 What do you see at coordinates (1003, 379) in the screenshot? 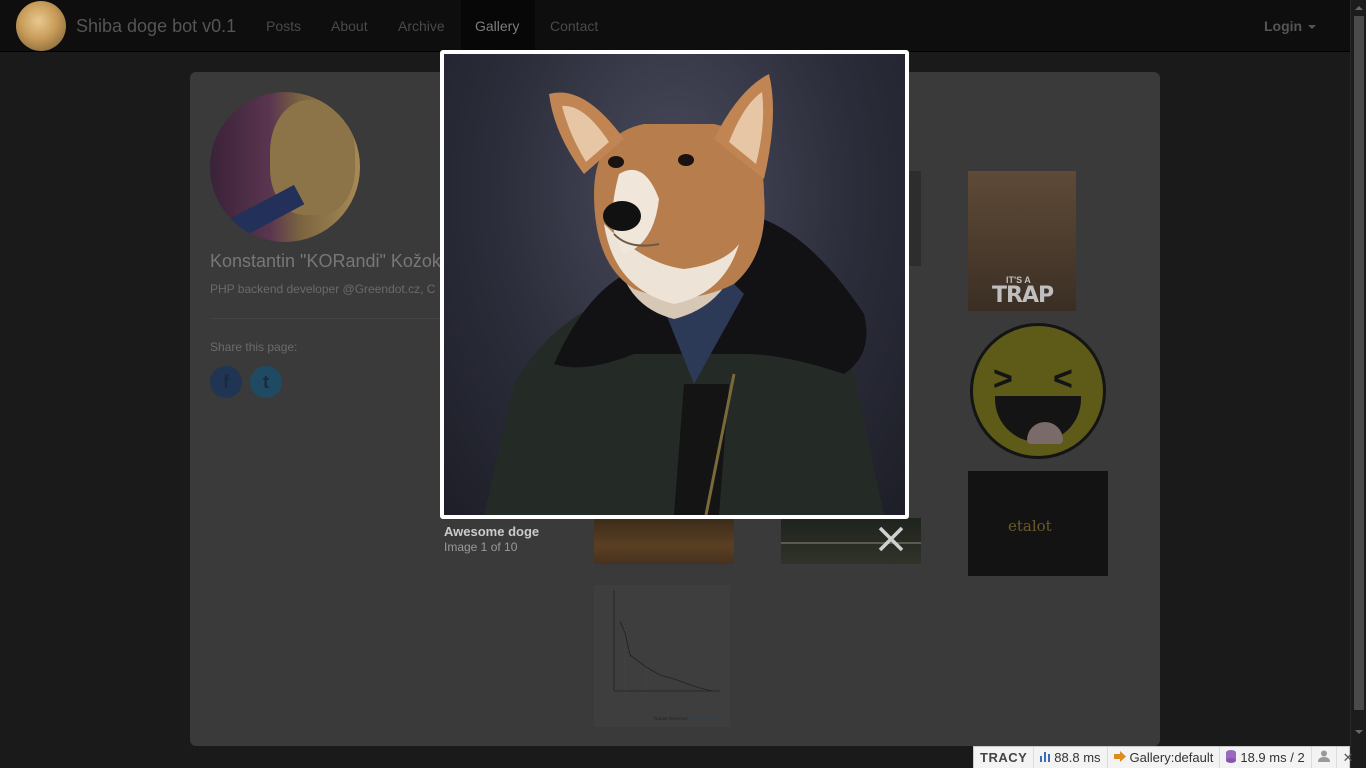
I see `smiley-left-eye-icon: >` at bounding box center [1003, 379].